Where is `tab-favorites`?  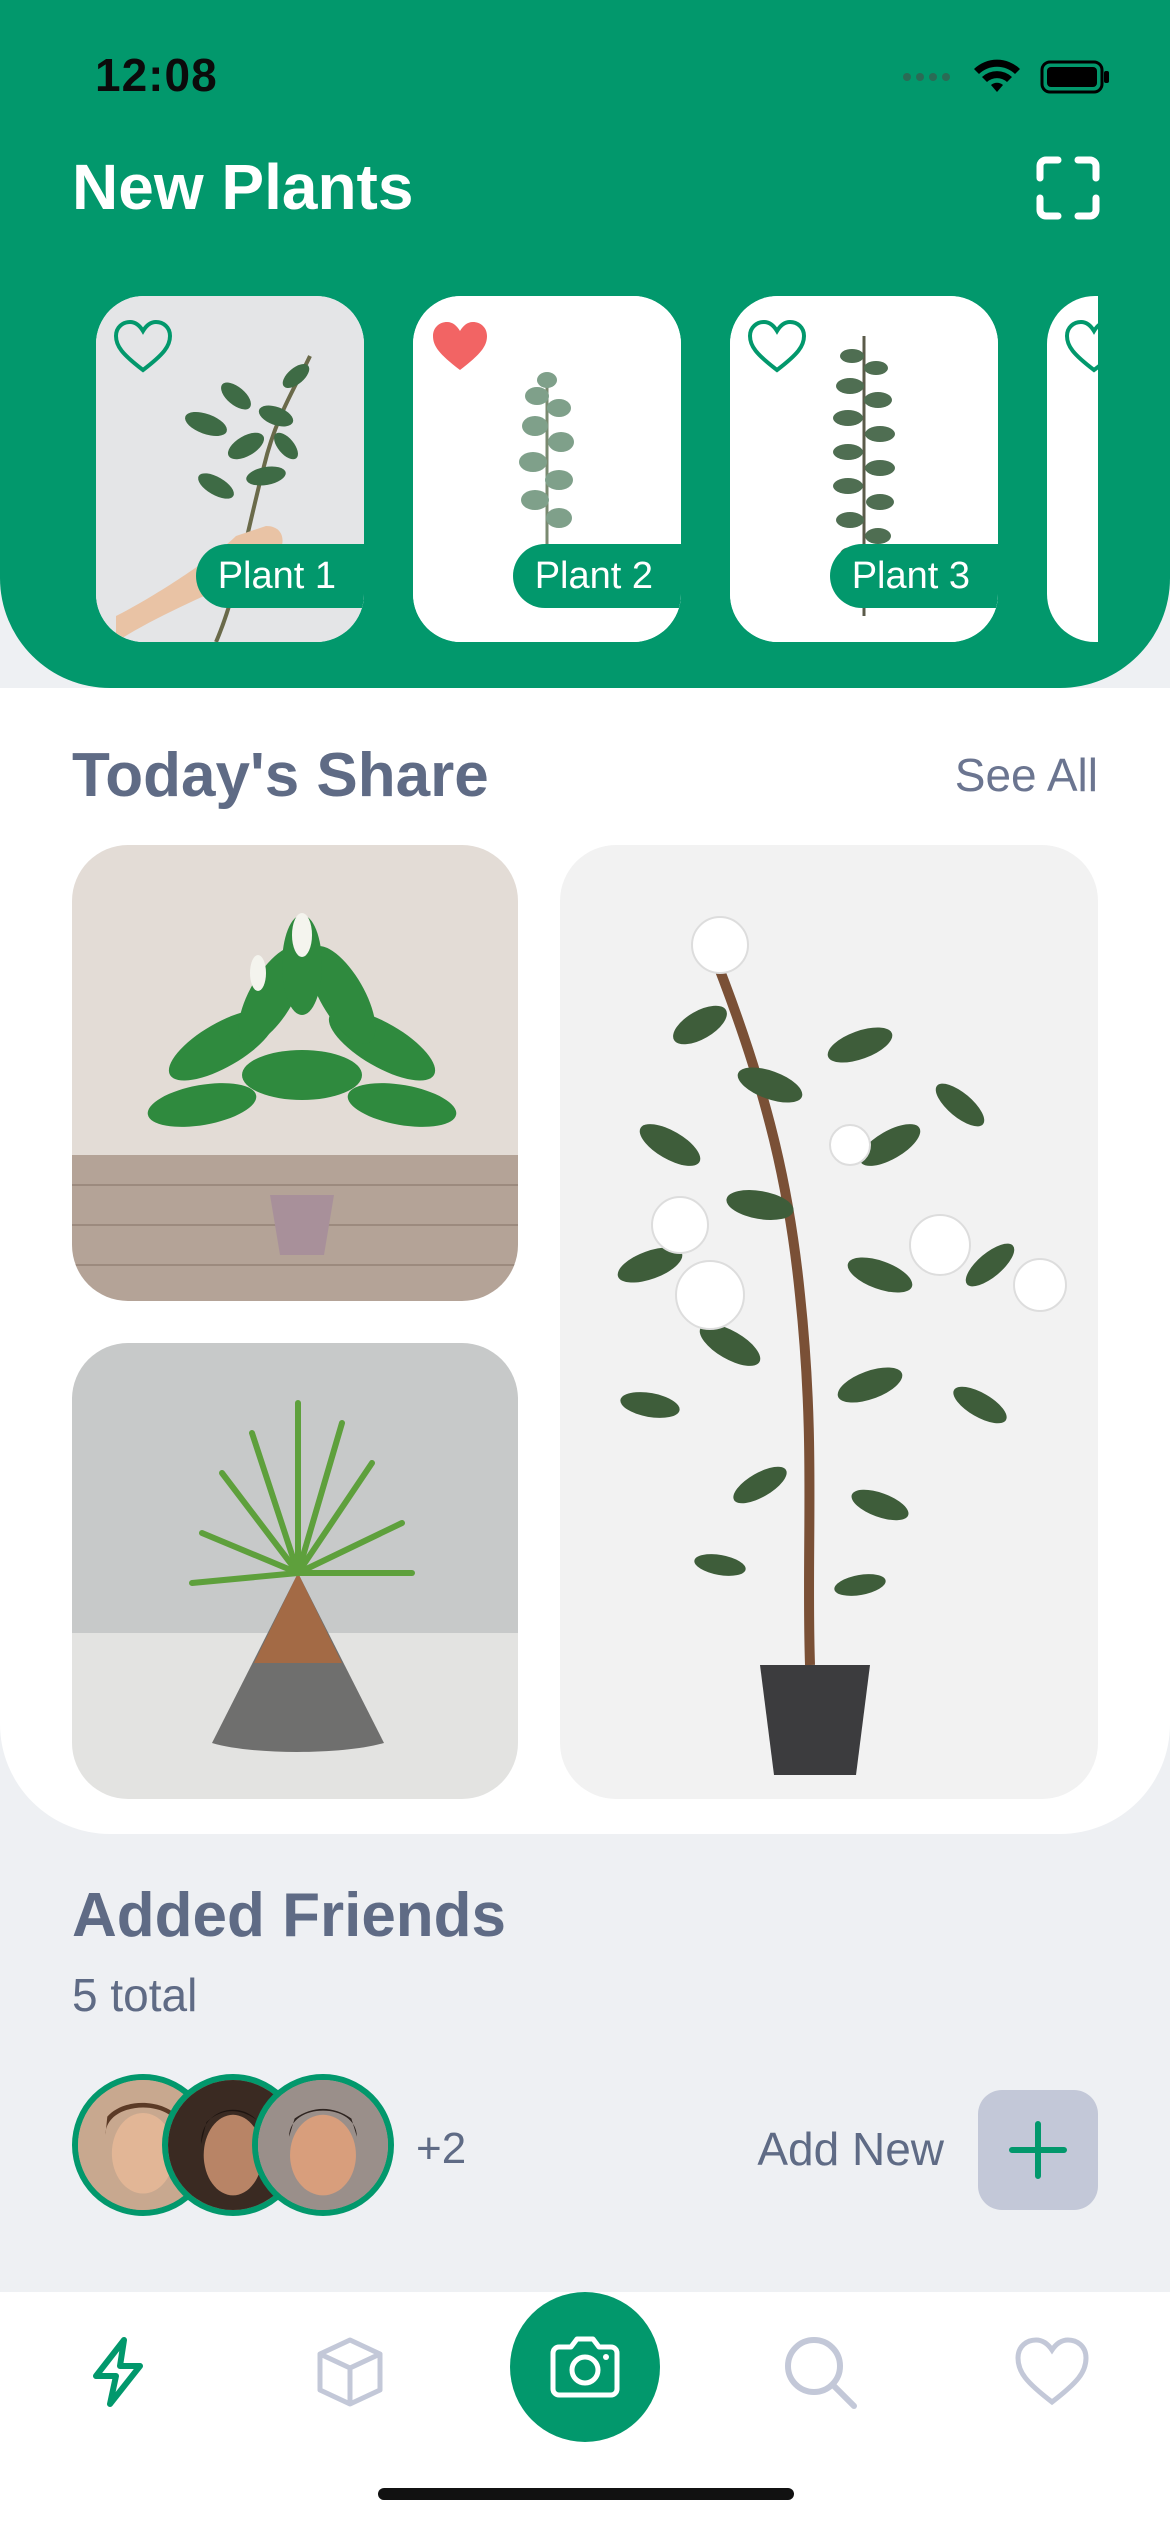 tab-favorites is located at coordinates (1052, 2372).